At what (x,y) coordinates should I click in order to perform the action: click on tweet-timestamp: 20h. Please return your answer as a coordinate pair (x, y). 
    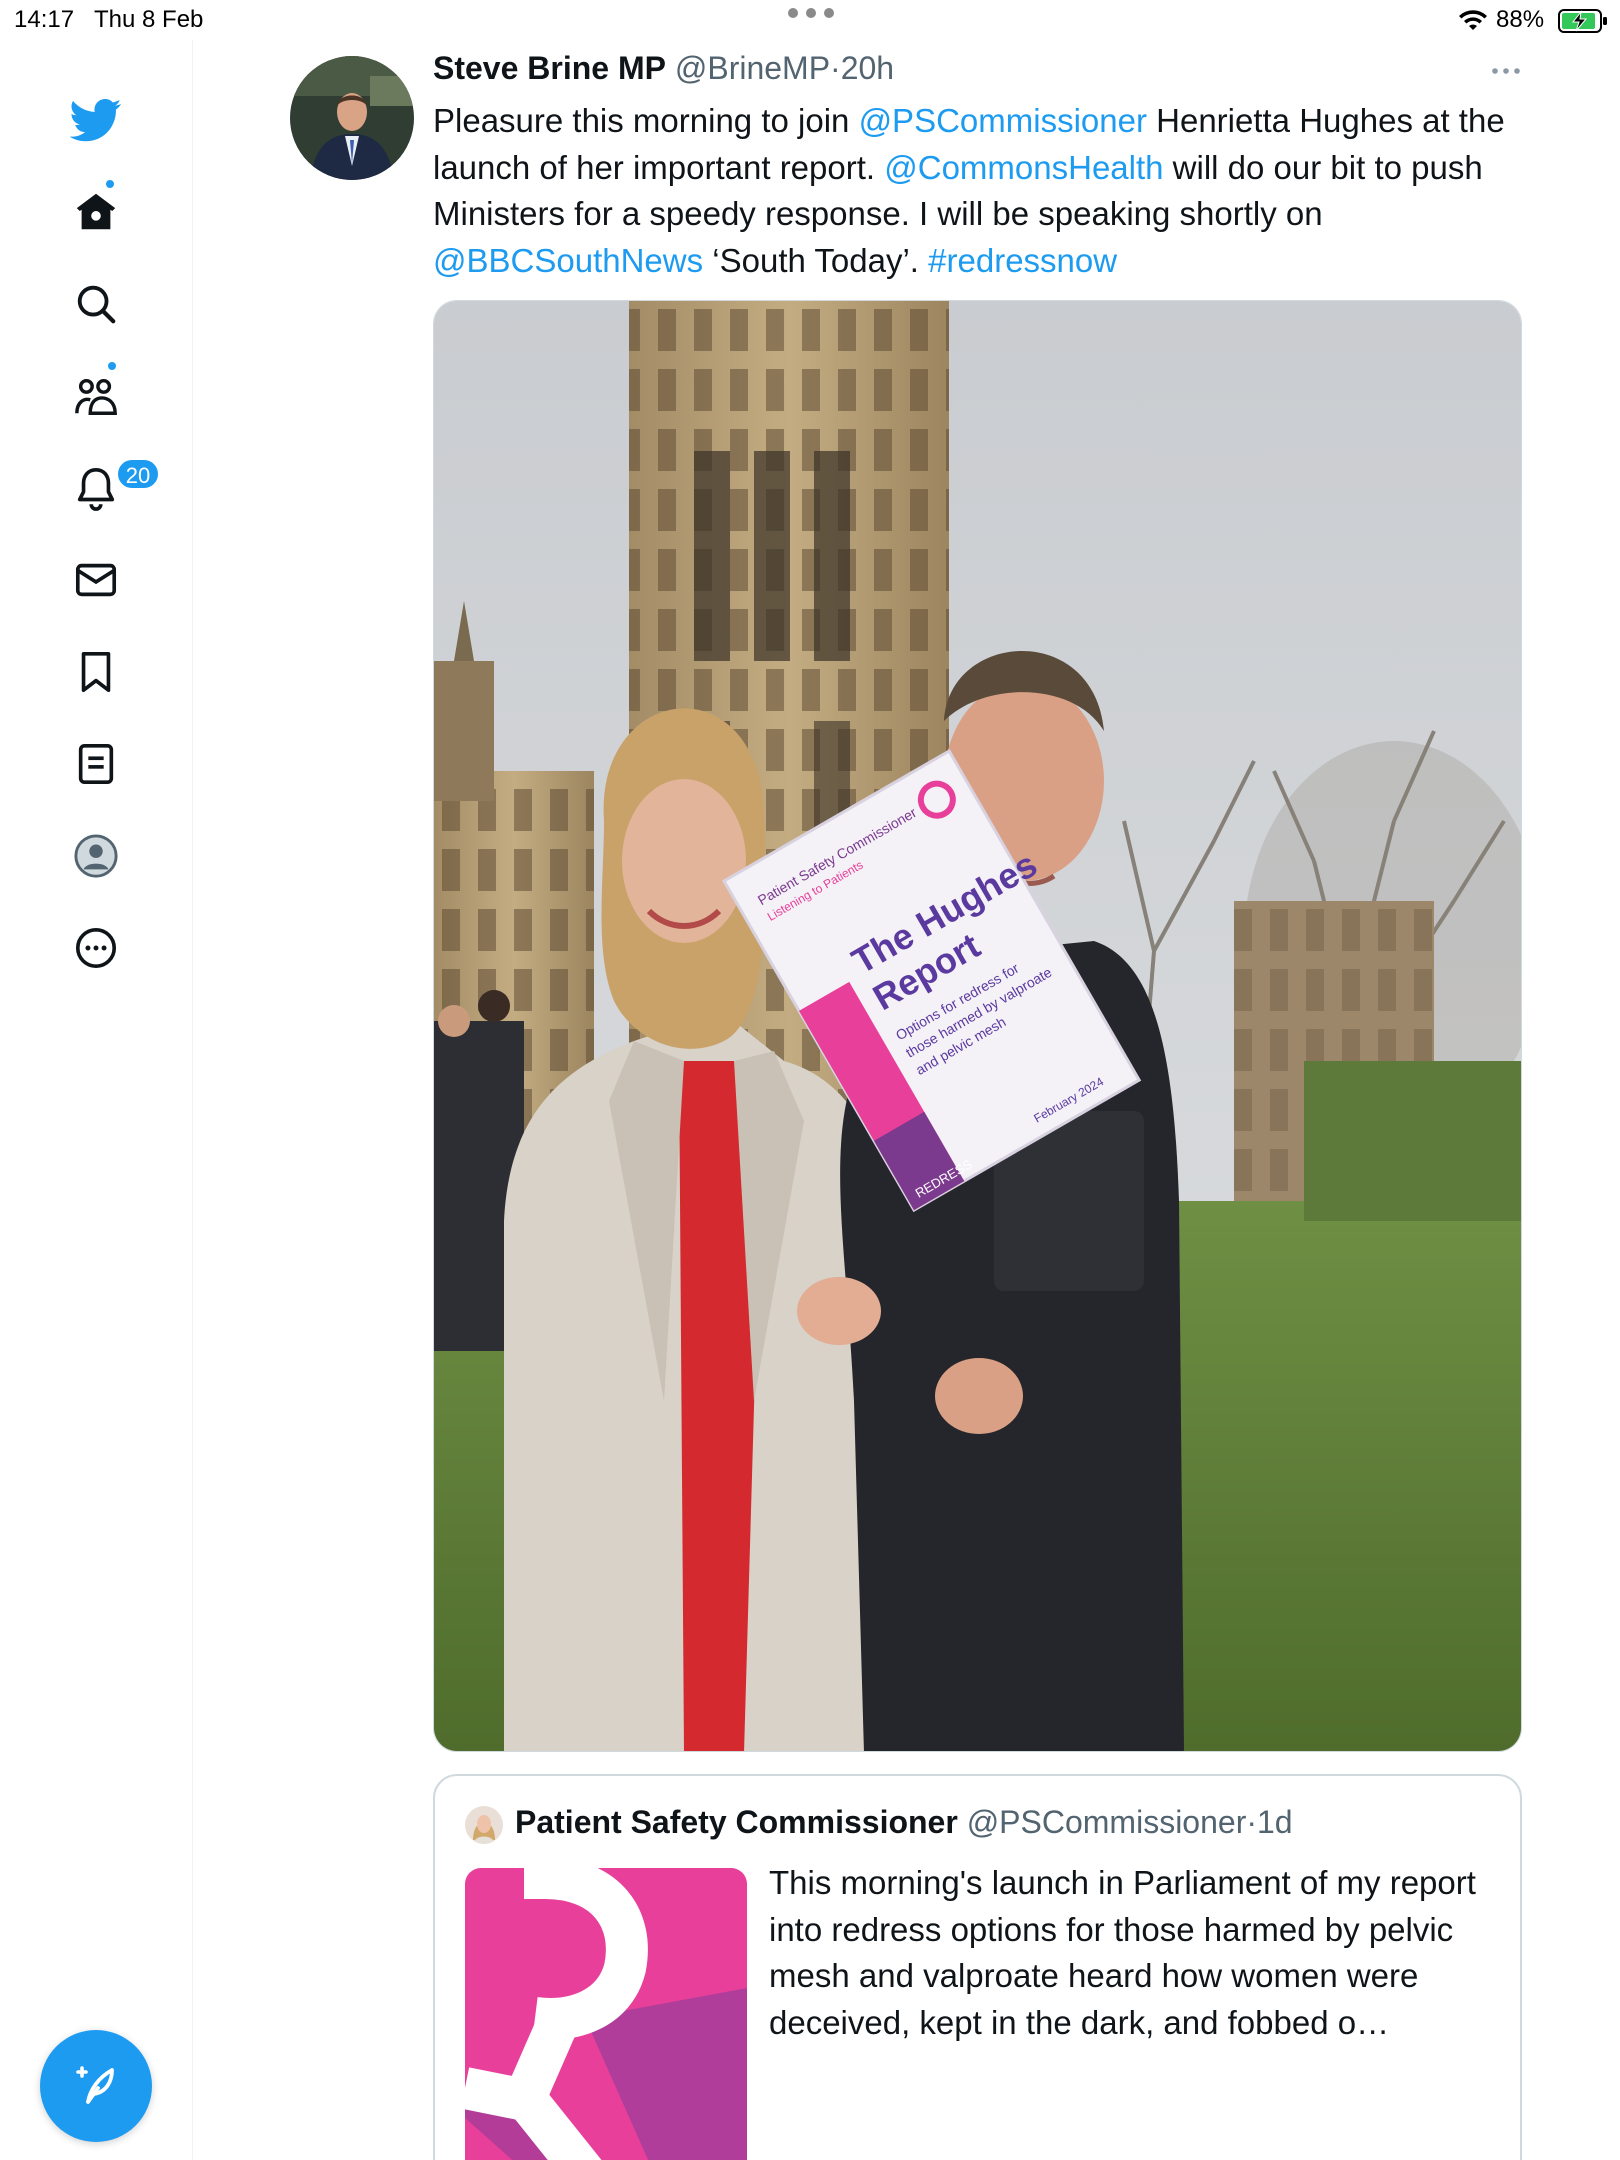
    Looking at the image, I should click on (867, 68).